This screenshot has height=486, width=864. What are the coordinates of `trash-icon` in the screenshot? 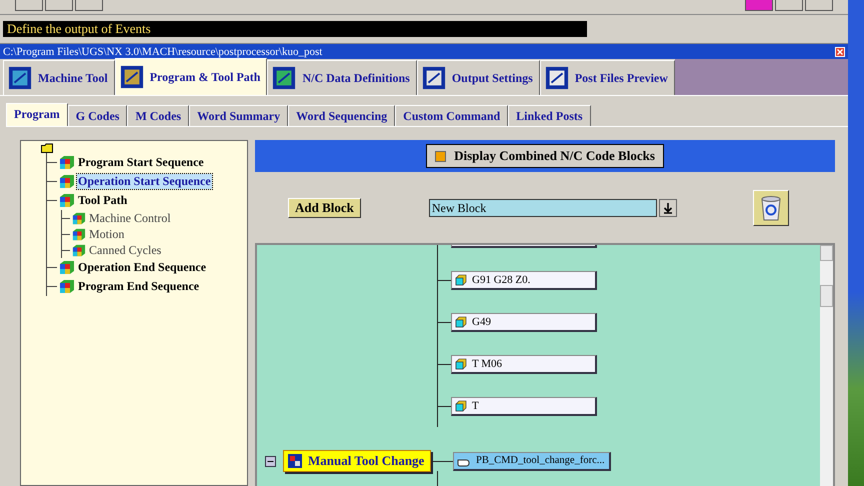 It's located at (770, 208).